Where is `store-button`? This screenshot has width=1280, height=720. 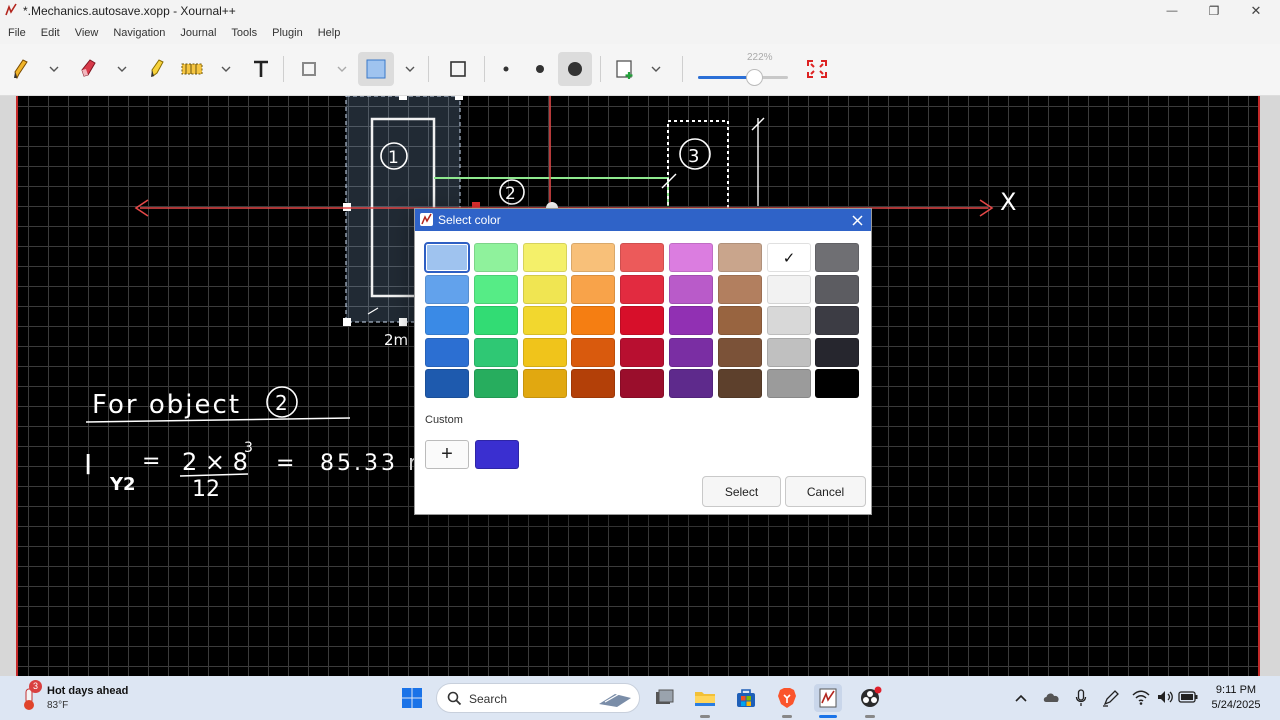 store-button is located at coordinates (746, 698).